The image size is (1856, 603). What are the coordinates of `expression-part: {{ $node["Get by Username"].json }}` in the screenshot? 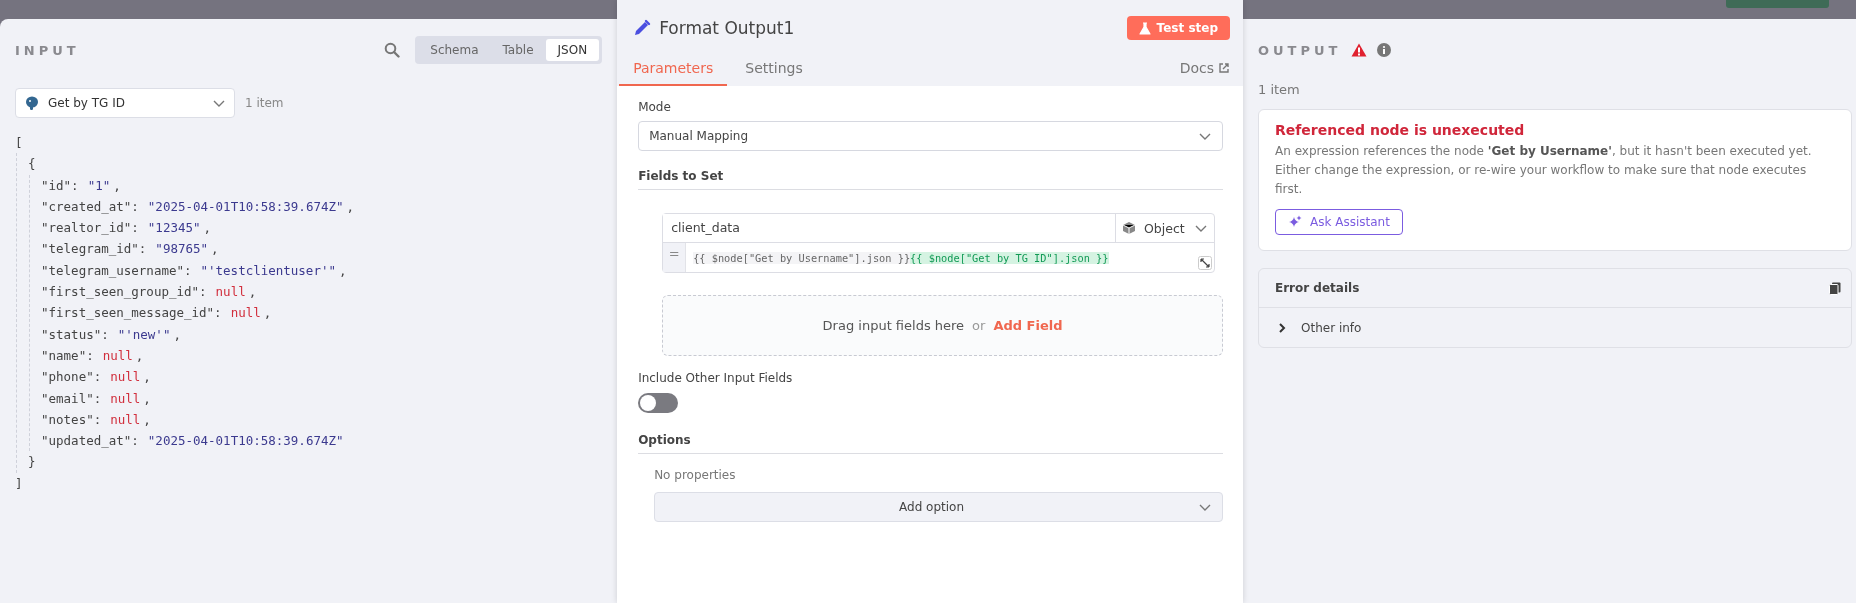 It's located at (802, 257).